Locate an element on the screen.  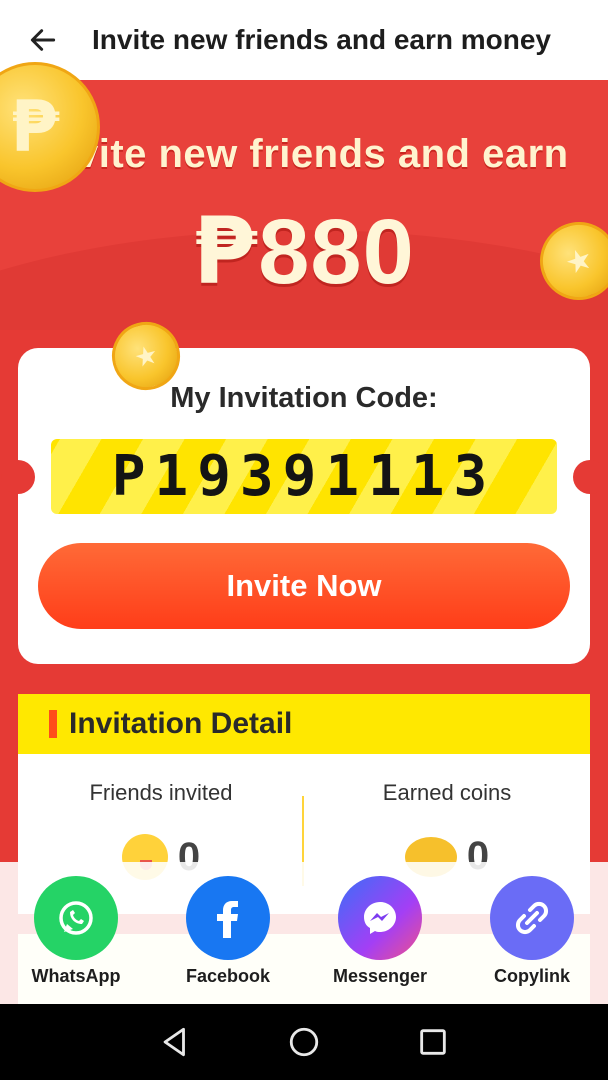
invitation-detail-title: Invitation Detail is located at coordinates (181, 723).